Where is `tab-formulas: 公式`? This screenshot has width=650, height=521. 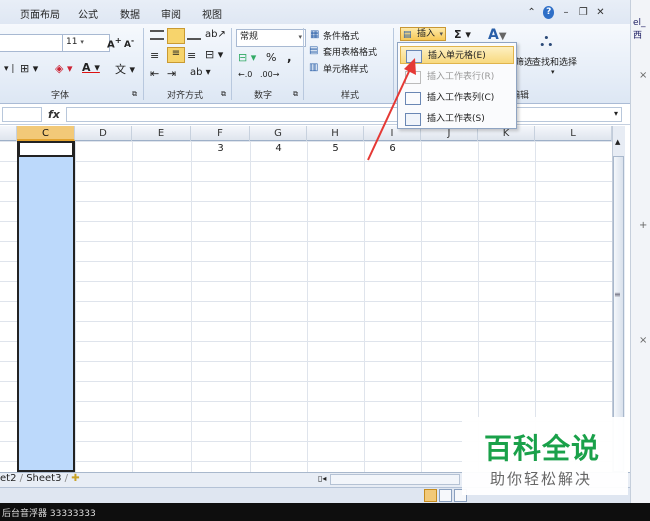 tab-formulas: 公式 is located at coordinates (88, 13).